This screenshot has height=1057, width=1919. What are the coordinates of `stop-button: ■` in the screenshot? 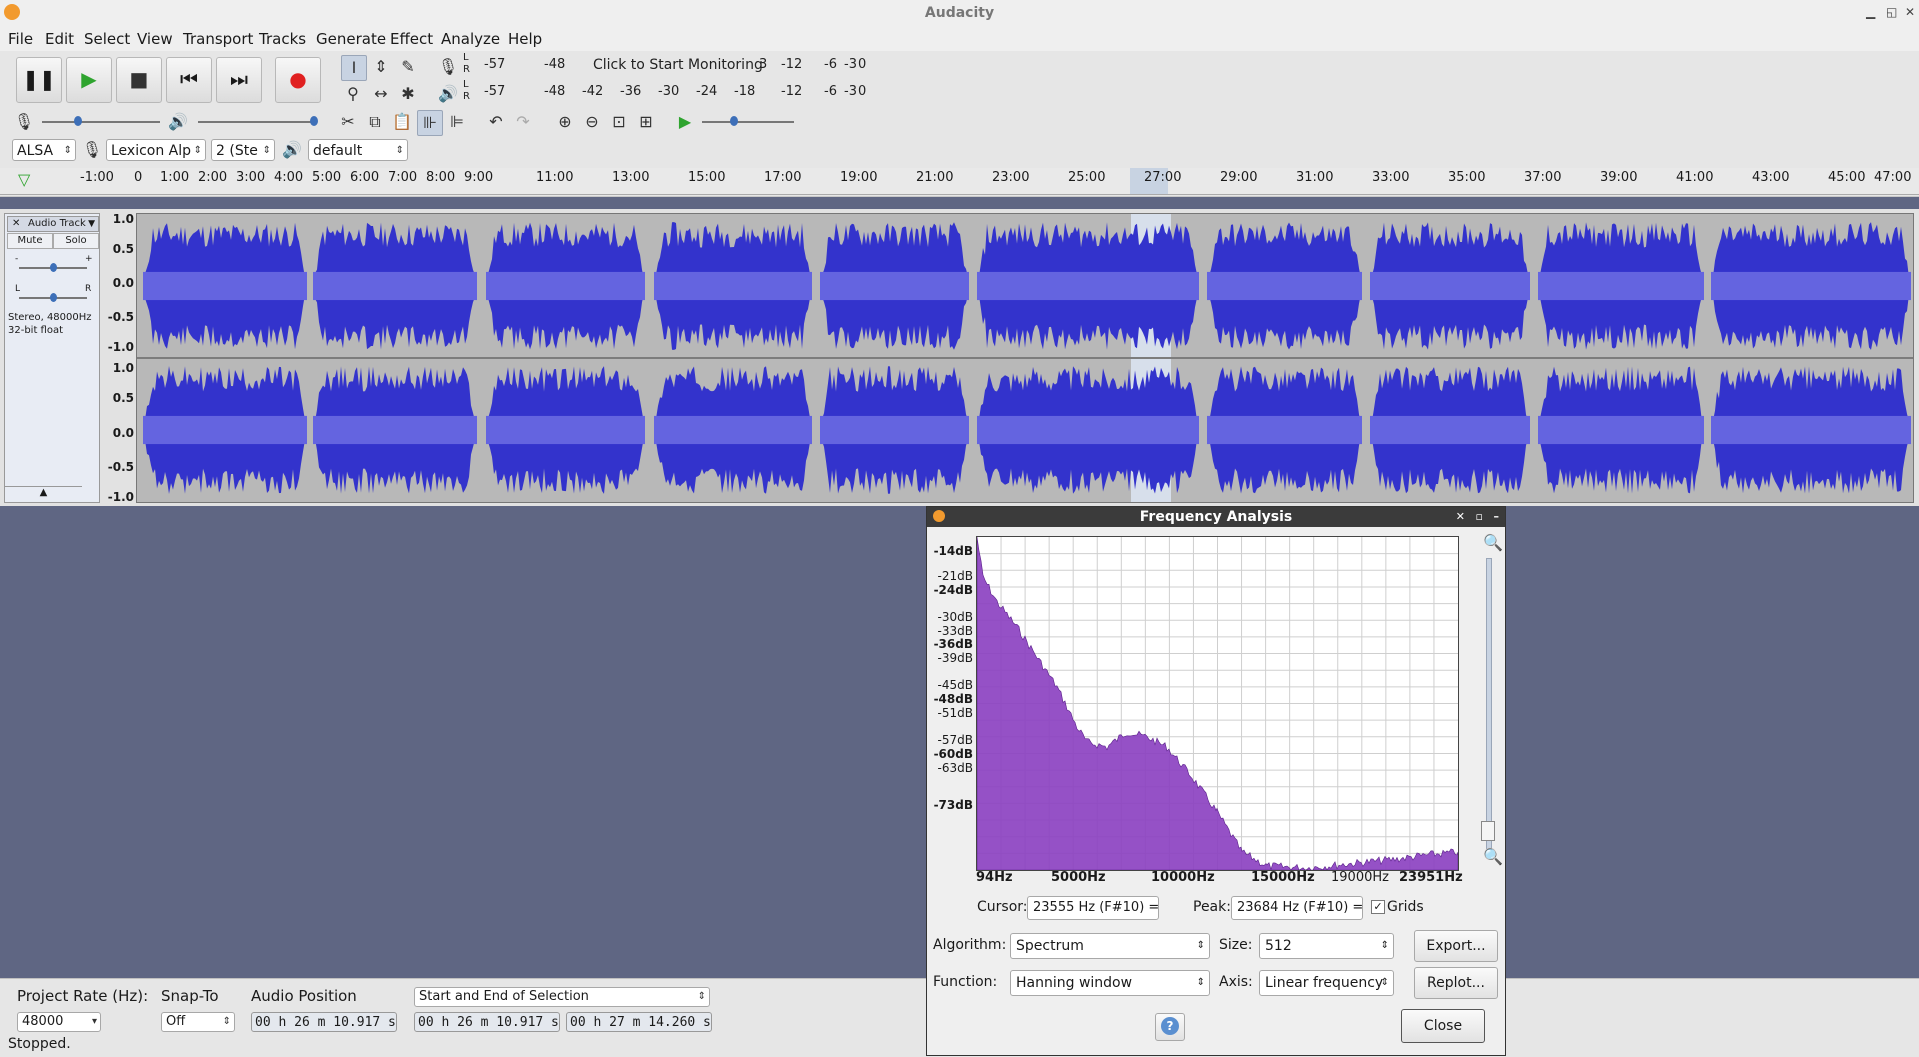 It's located at (139, 80).